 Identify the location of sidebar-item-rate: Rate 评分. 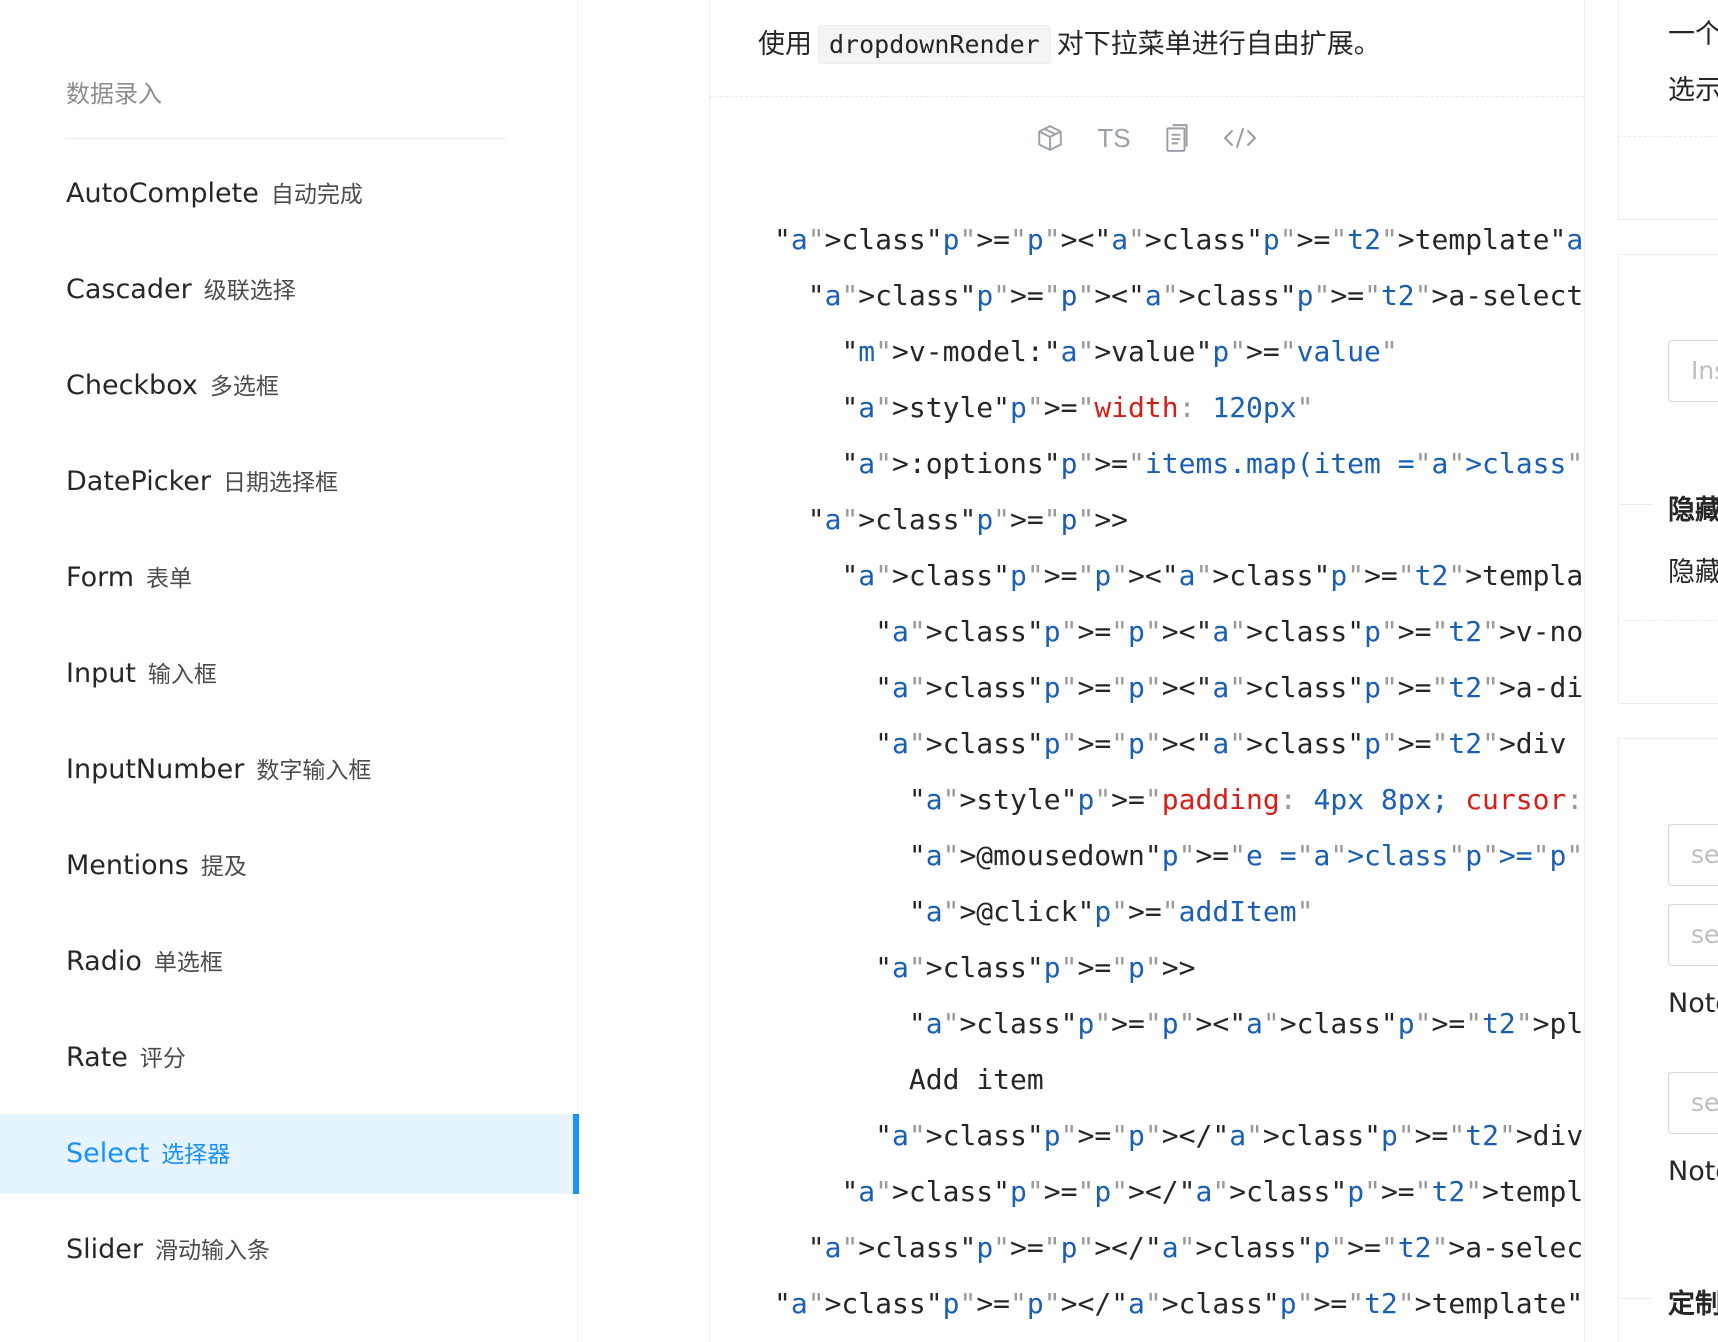
(289, 1058).